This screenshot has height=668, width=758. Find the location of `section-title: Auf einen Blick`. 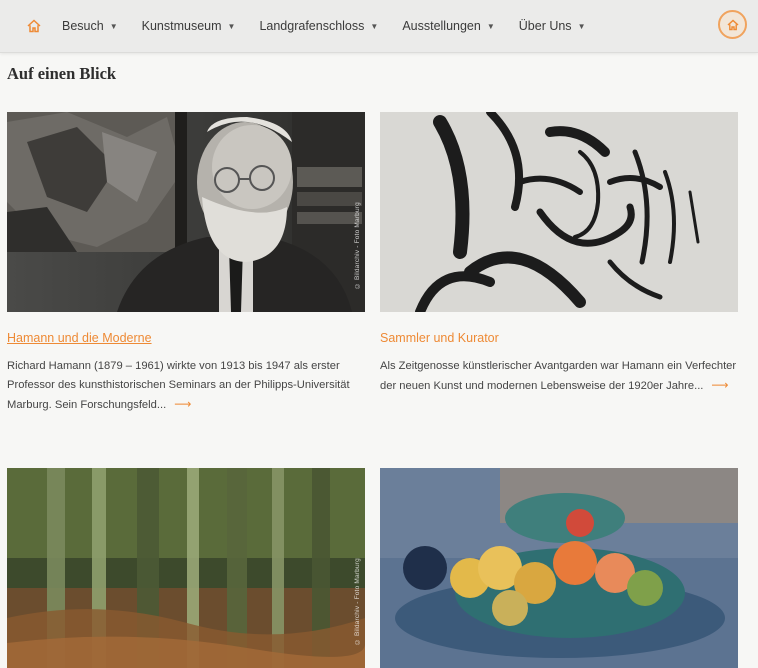

section-title: Auf einen Blick is located at coordinates (62, 73).